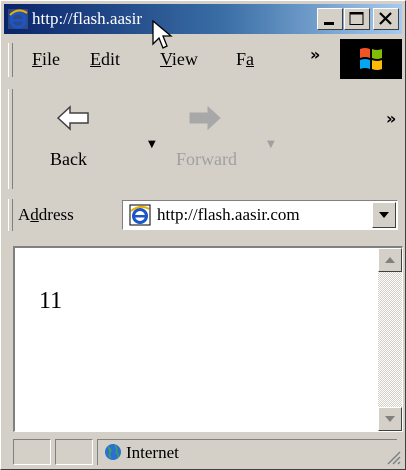 The image size is (406, 470). I want to click on address-input: http://flash.aasir.com, so click(260, 215).